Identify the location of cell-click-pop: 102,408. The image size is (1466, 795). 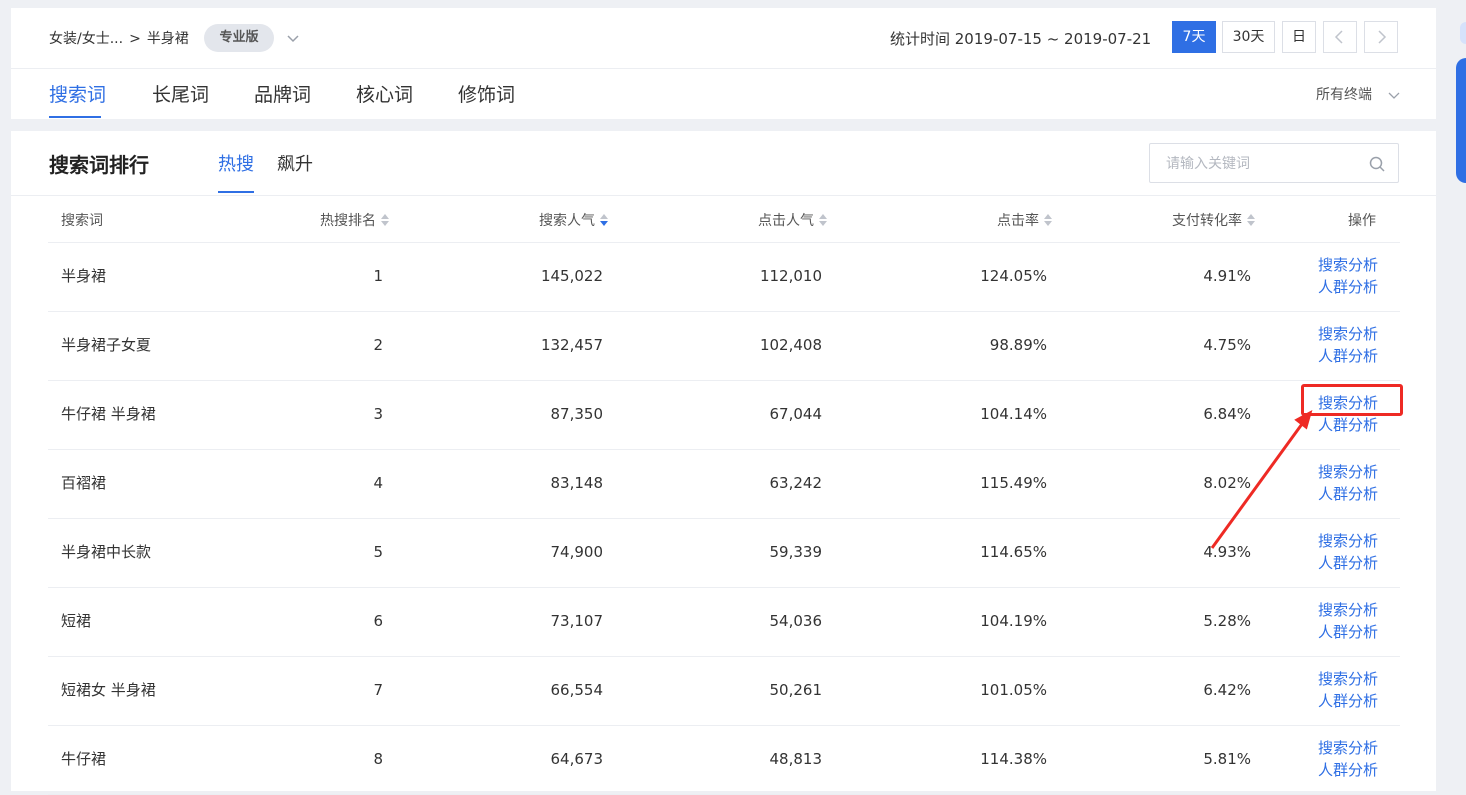
(790, 345).